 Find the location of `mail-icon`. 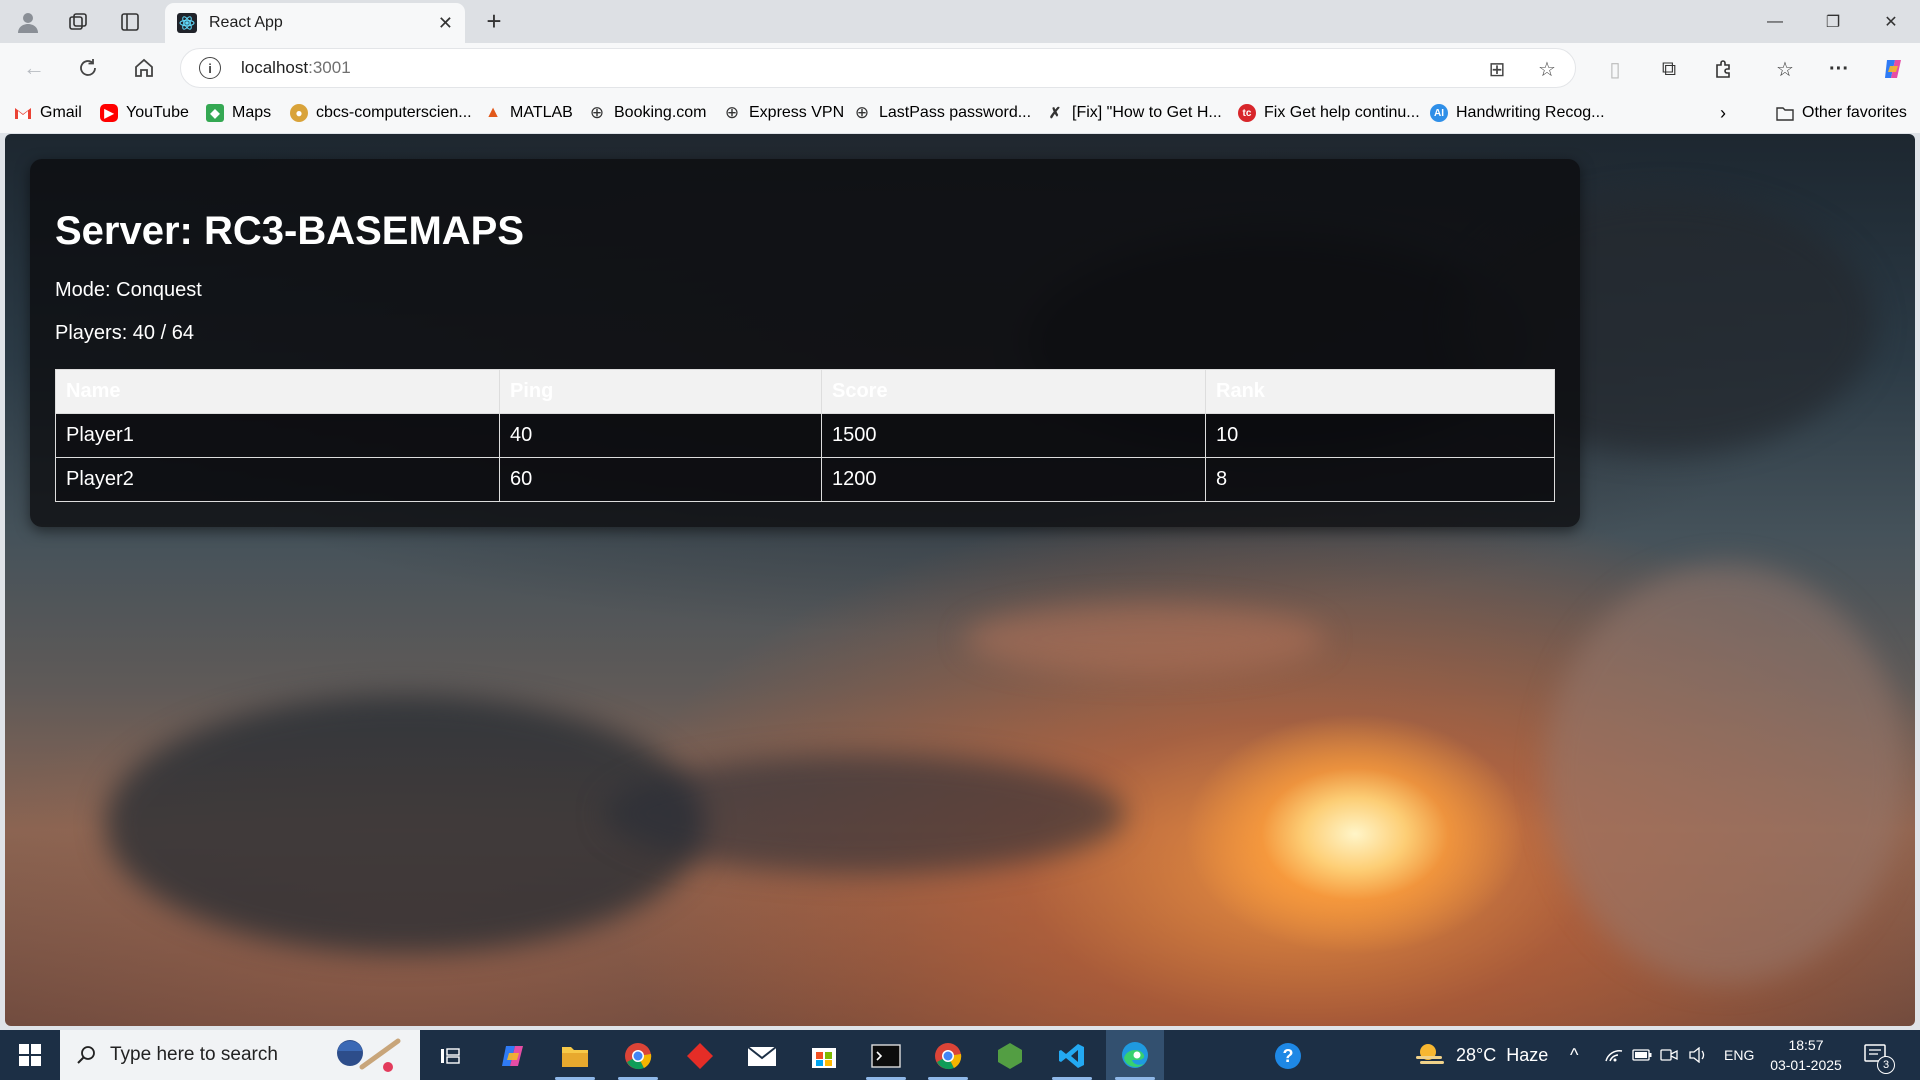

mail-icon is located at coordinates (762, 1056).